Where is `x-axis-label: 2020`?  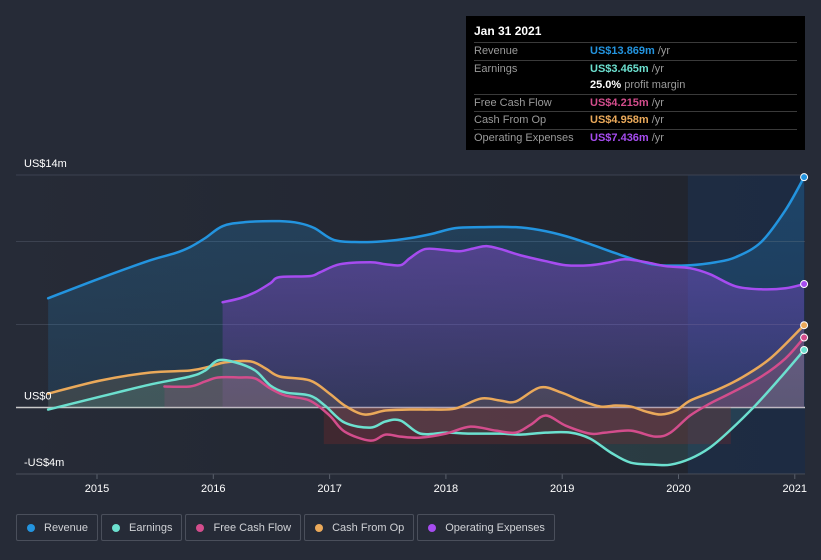
x-axis-label: 2020 is located at coordinates (678, 489).